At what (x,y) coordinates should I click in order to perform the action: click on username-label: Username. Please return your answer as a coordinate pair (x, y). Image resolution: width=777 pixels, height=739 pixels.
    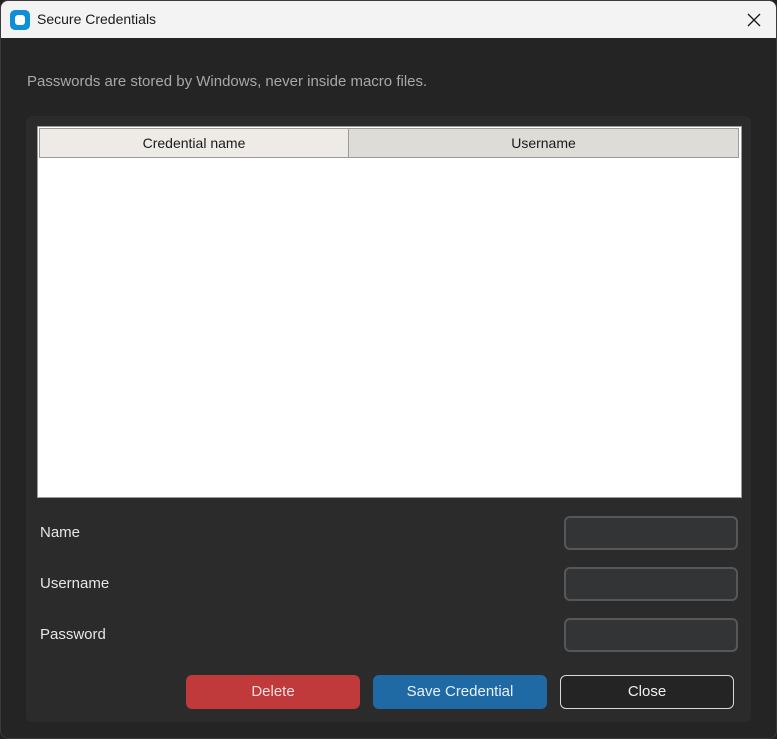
    Looking at the image, I should click on (75, 583).